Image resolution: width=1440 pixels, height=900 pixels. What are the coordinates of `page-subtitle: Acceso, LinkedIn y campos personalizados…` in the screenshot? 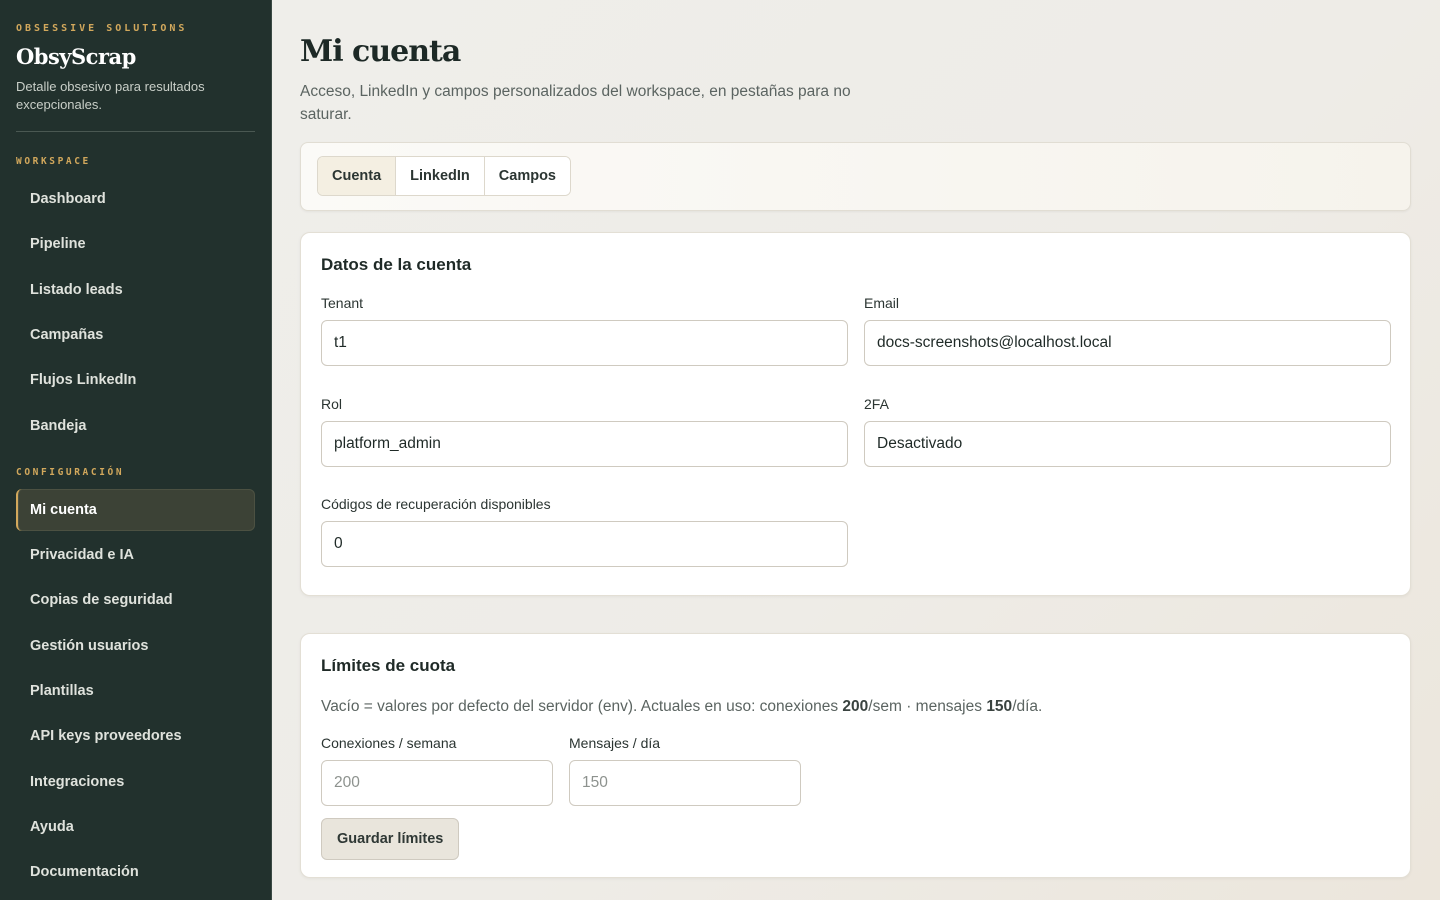 It's located at (575, 103).